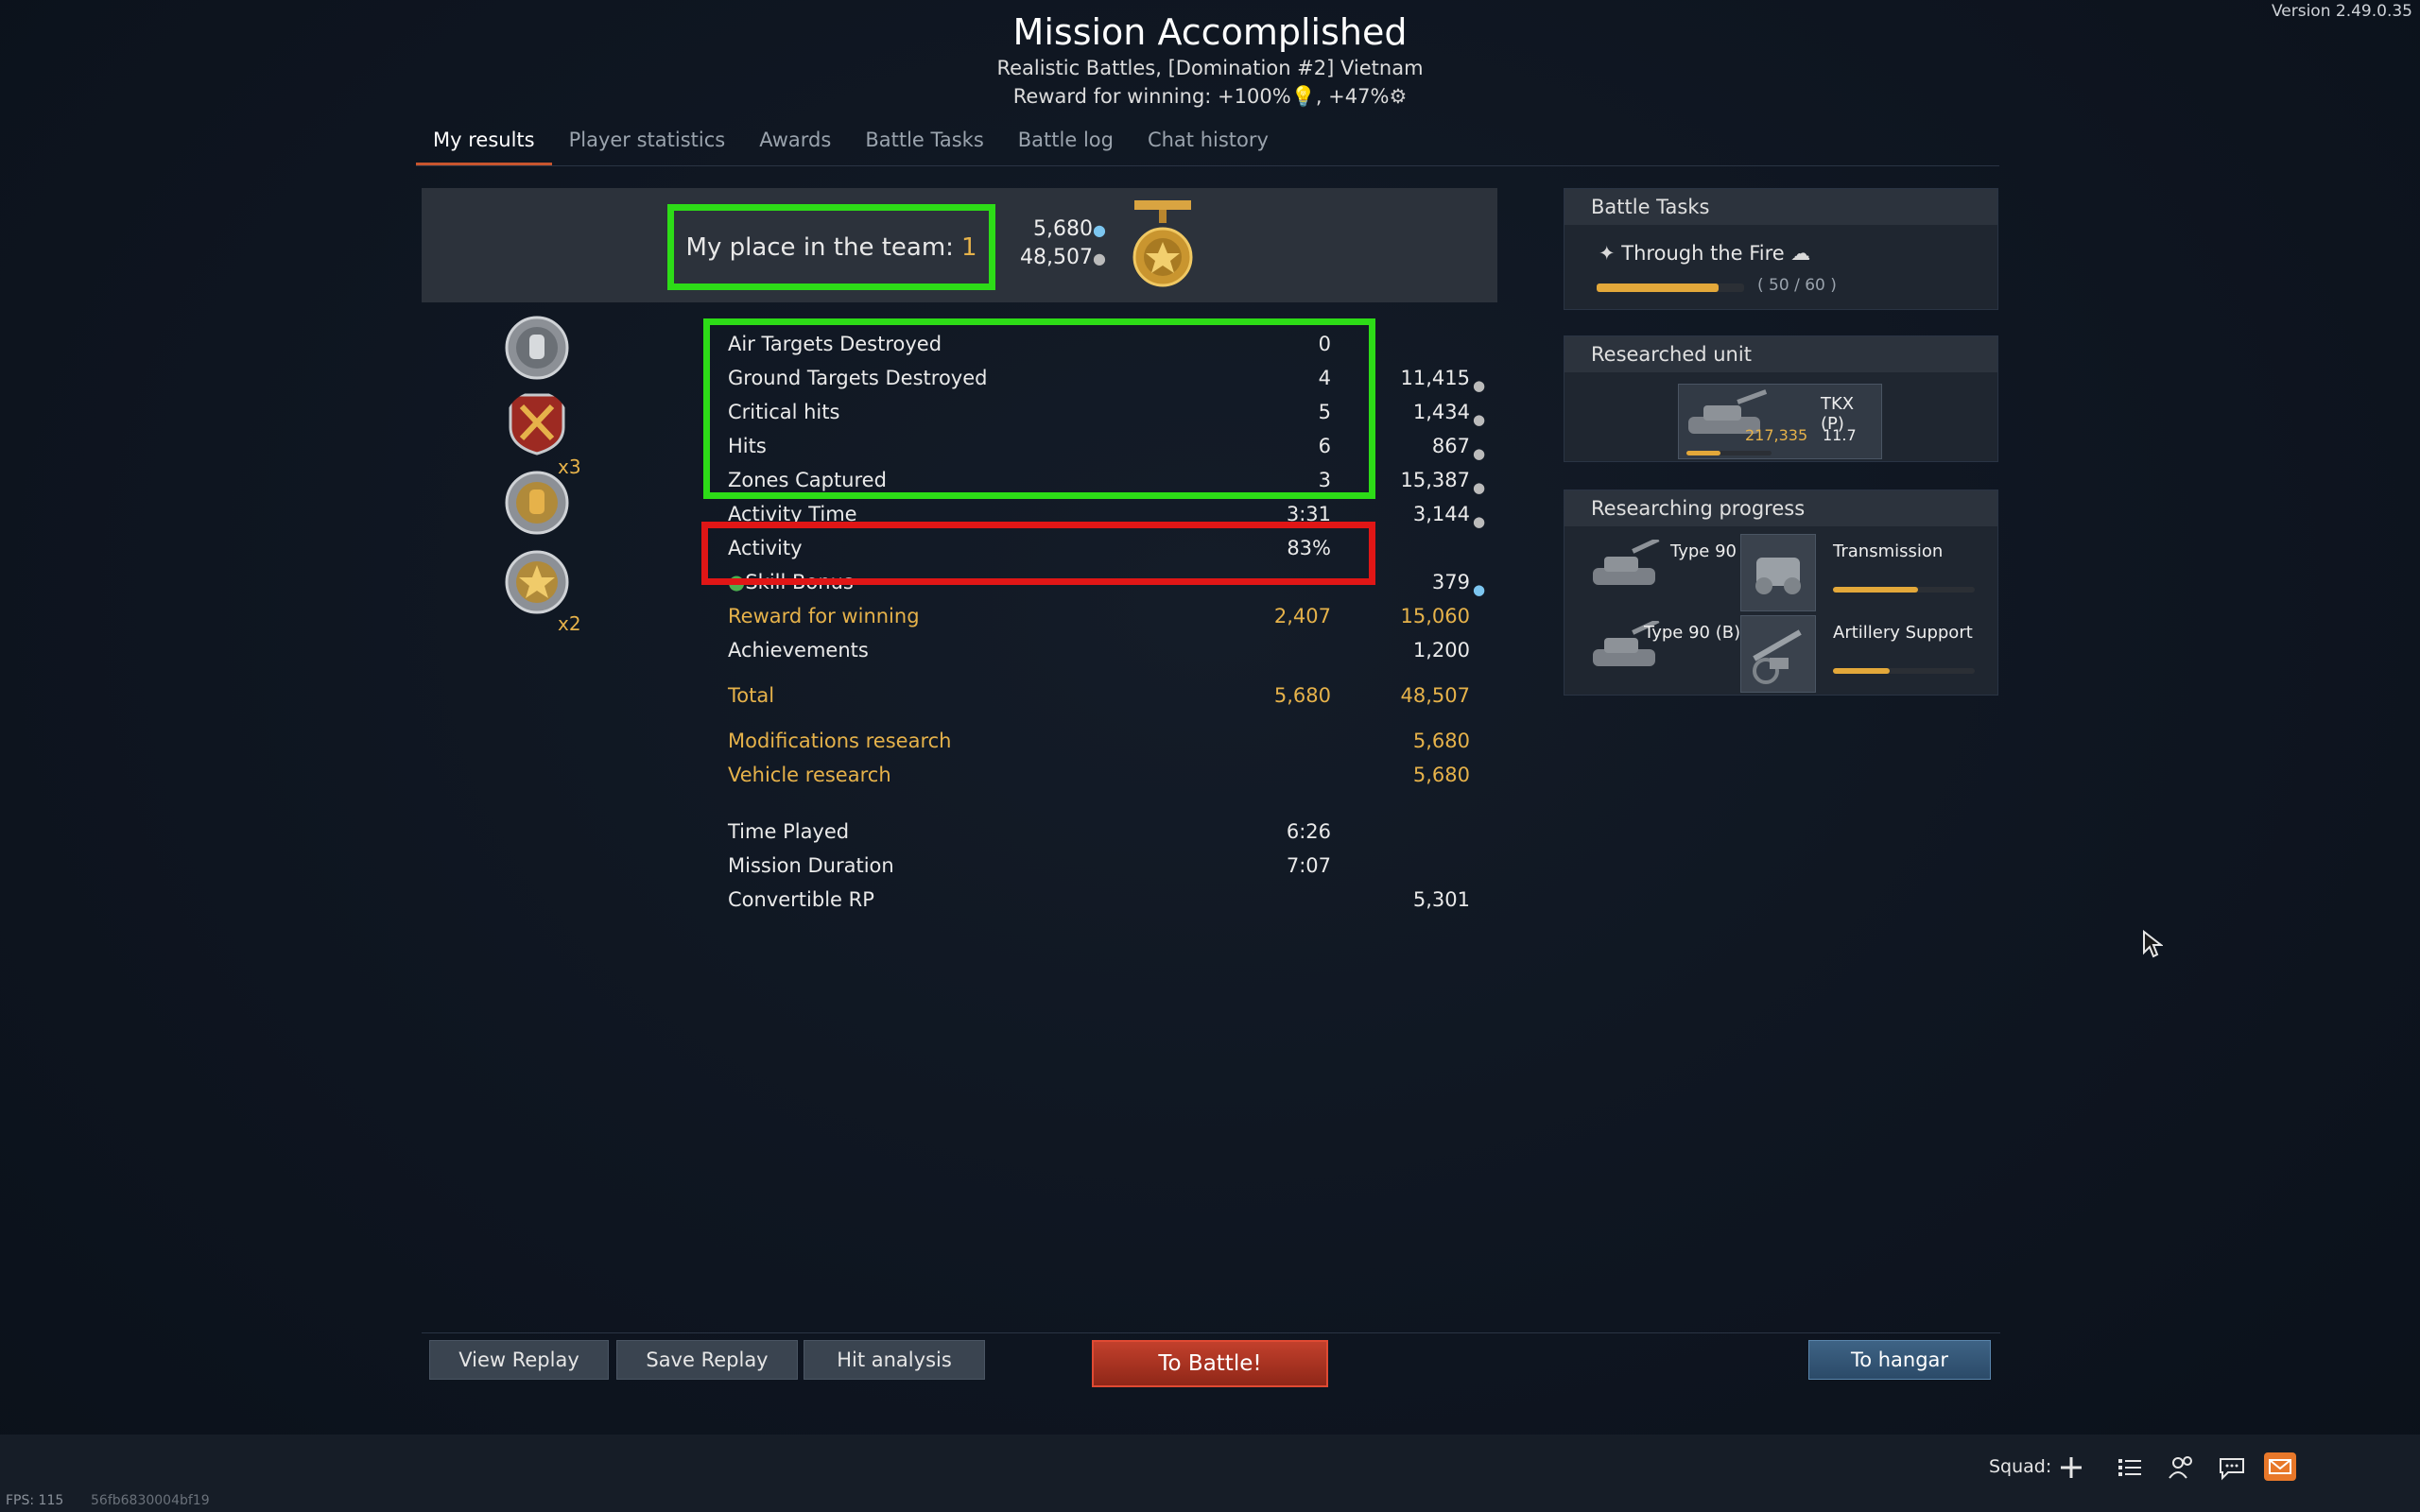 Image resolution: width=2420 pixels, height=1512 pixels. Describe the element at coordinates (1435, 480) in the screenshot. I see `stat-reward: 15,387` at that location.